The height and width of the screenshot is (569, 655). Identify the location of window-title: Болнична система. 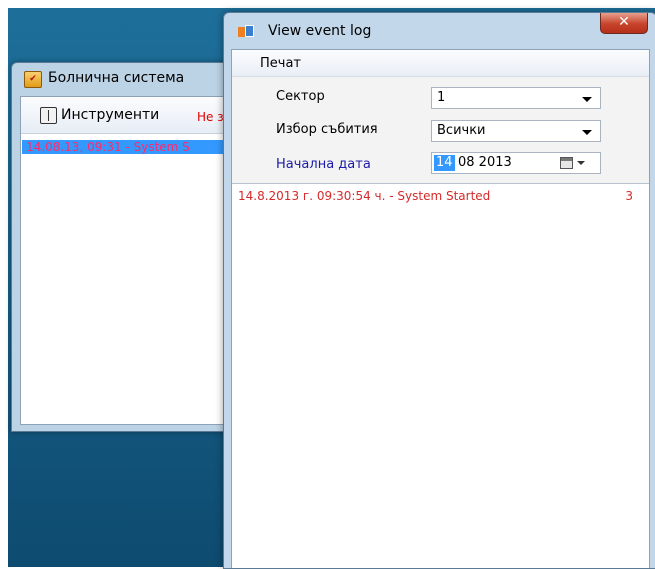
(116, 78).